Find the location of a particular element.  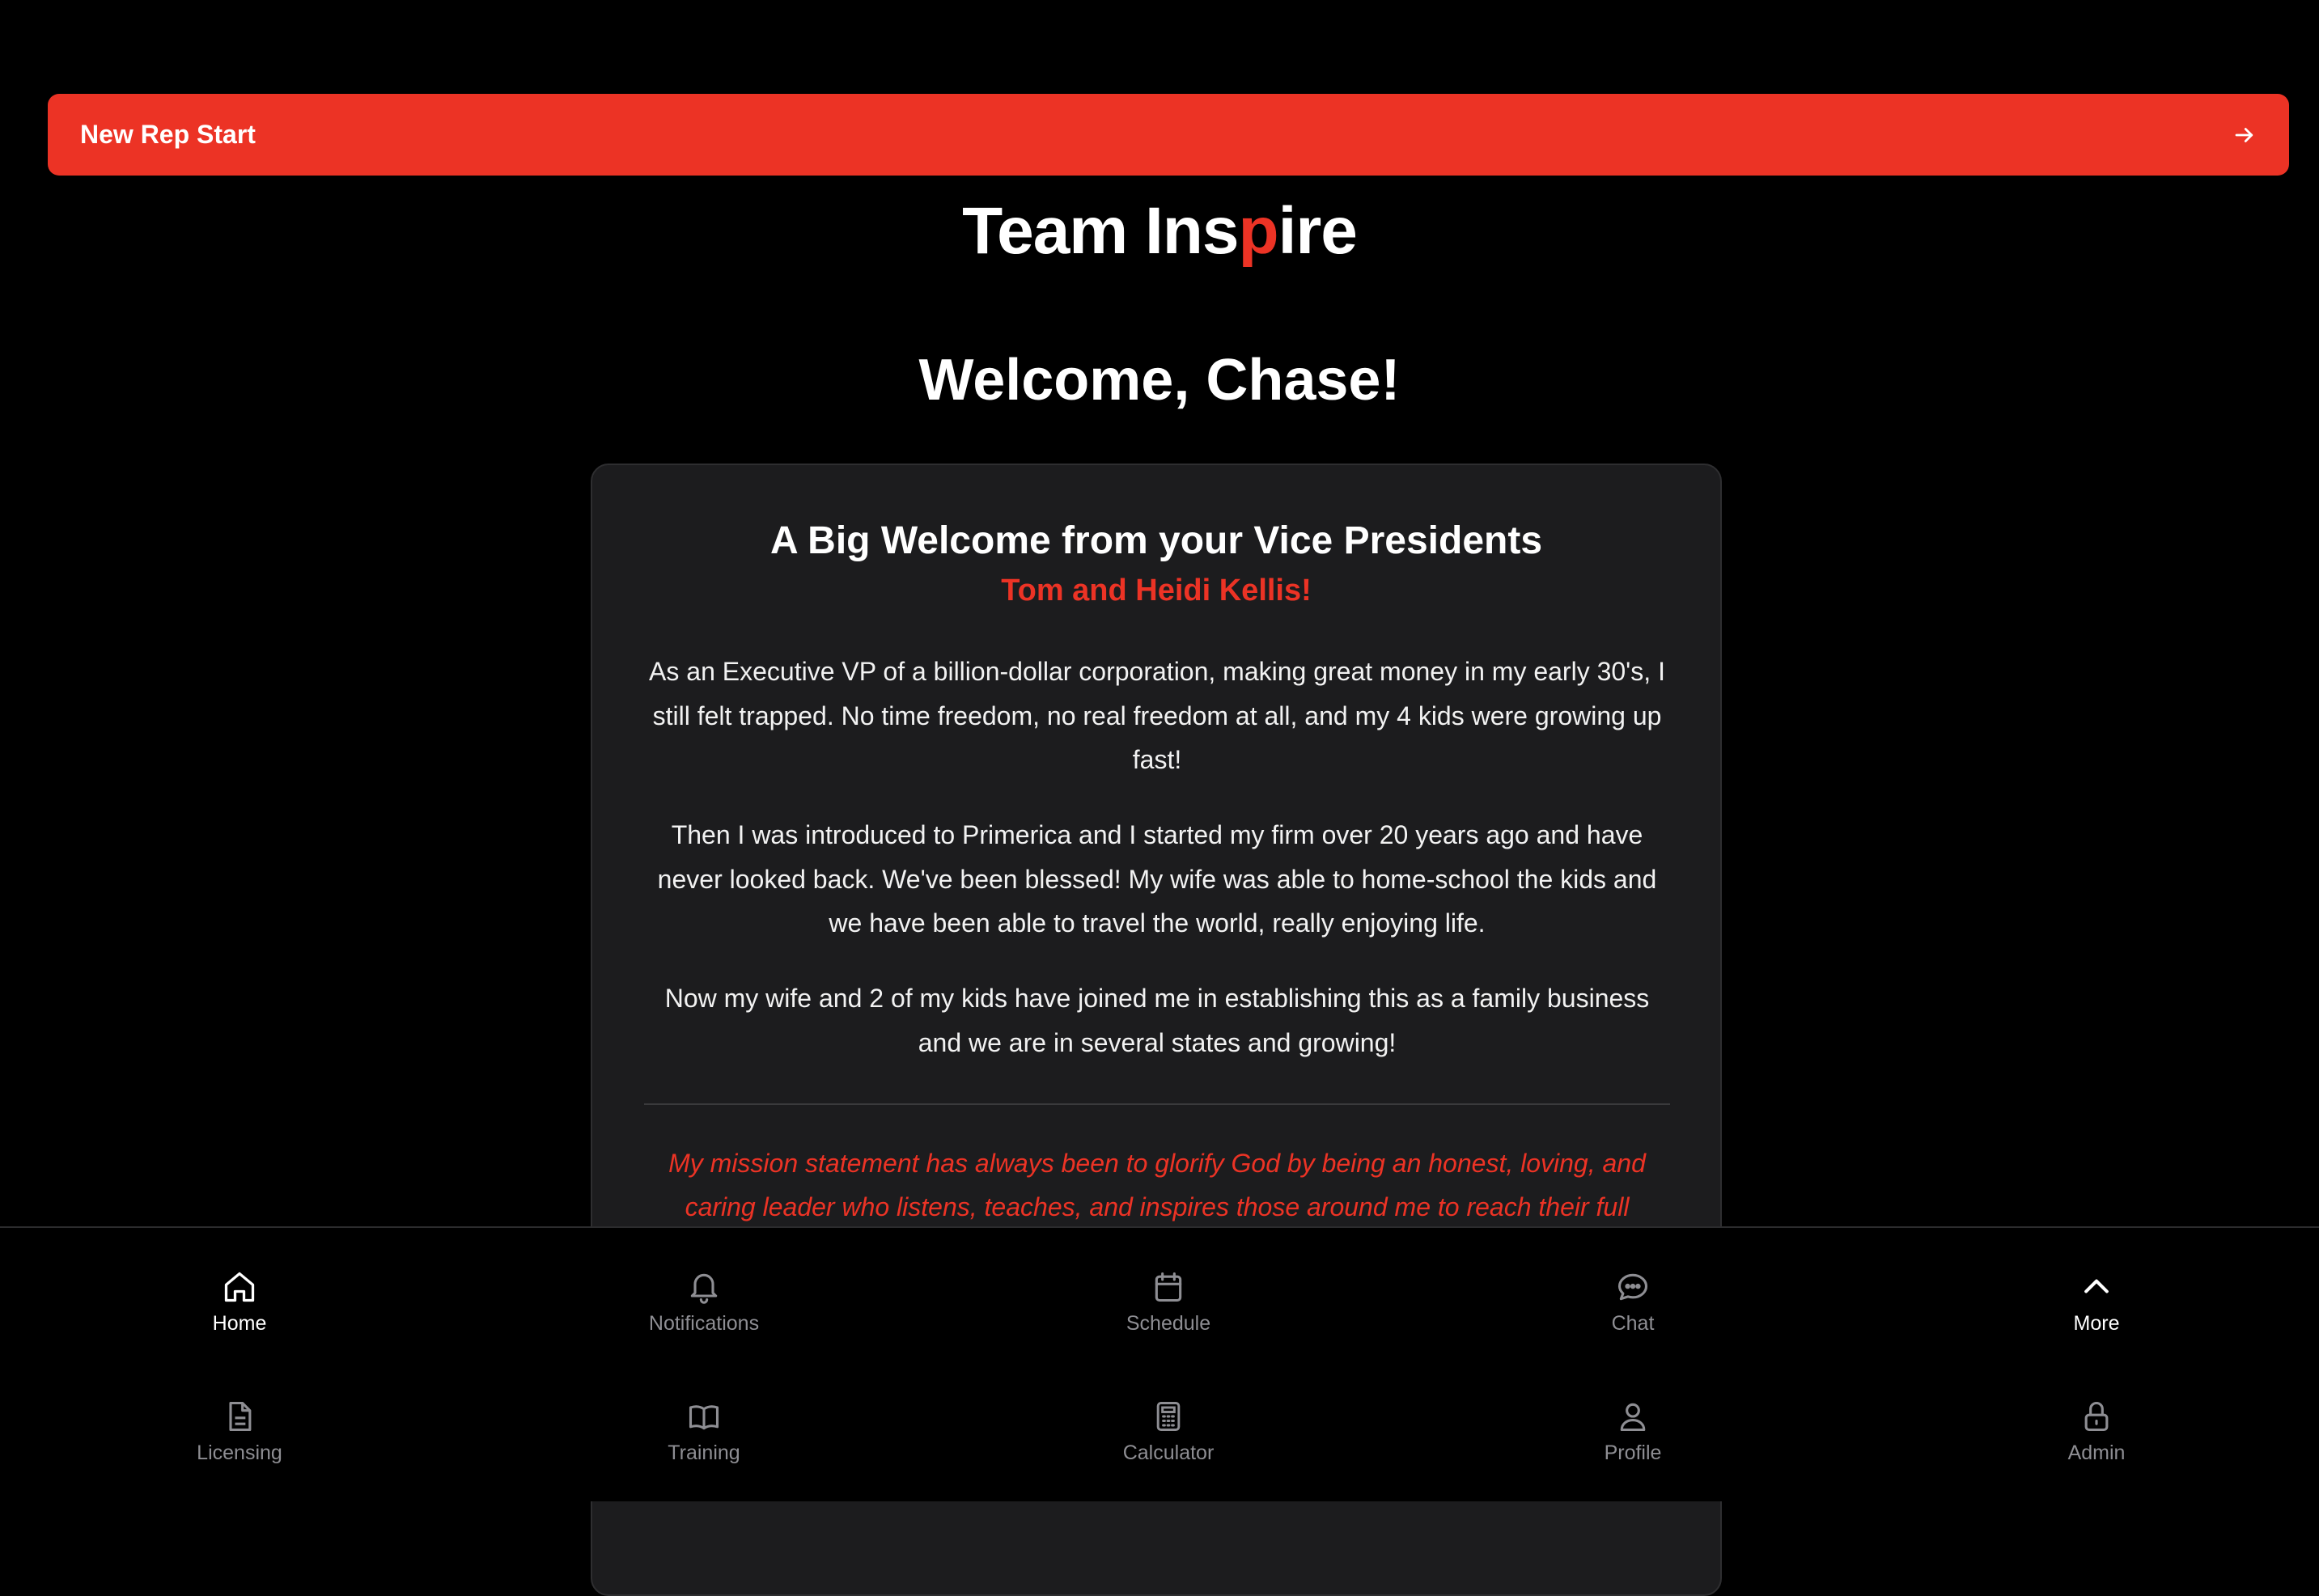

calculator-icon is located at coordinates (1168, 1416).